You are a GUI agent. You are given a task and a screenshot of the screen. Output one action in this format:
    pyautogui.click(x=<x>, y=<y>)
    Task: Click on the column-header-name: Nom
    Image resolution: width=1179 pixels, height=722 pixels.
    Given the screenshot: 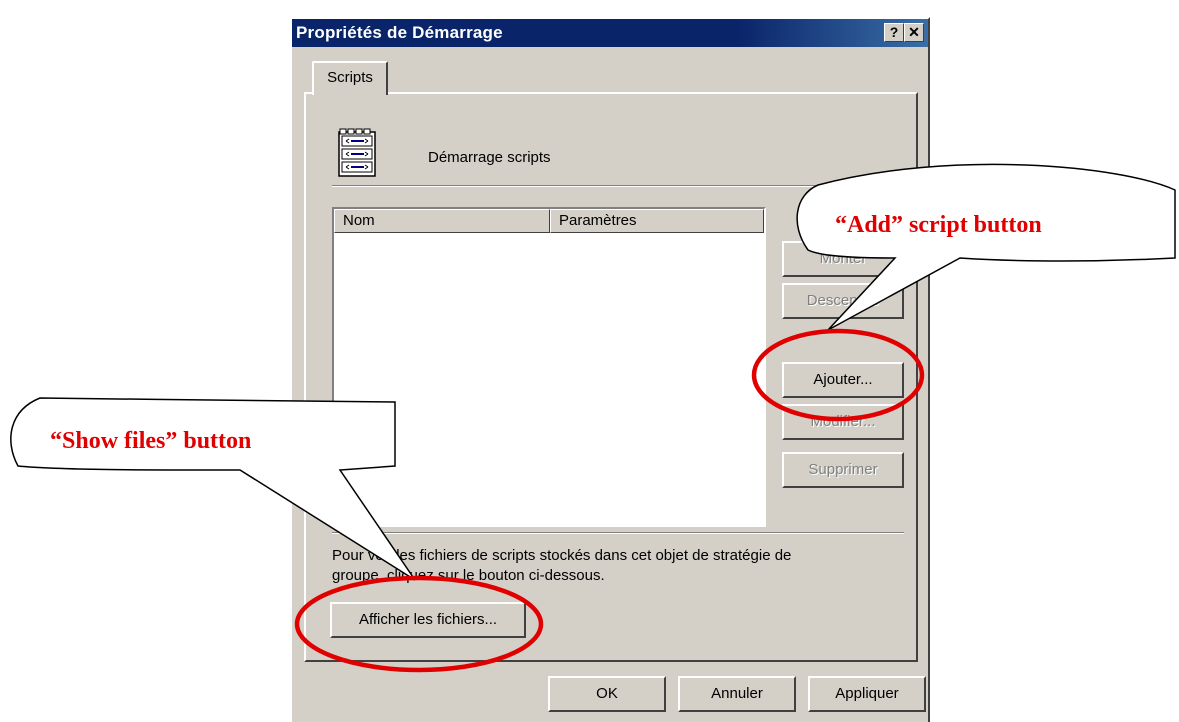 What is the action you would take?
    pyautogui.click(x=442, y=221)
    